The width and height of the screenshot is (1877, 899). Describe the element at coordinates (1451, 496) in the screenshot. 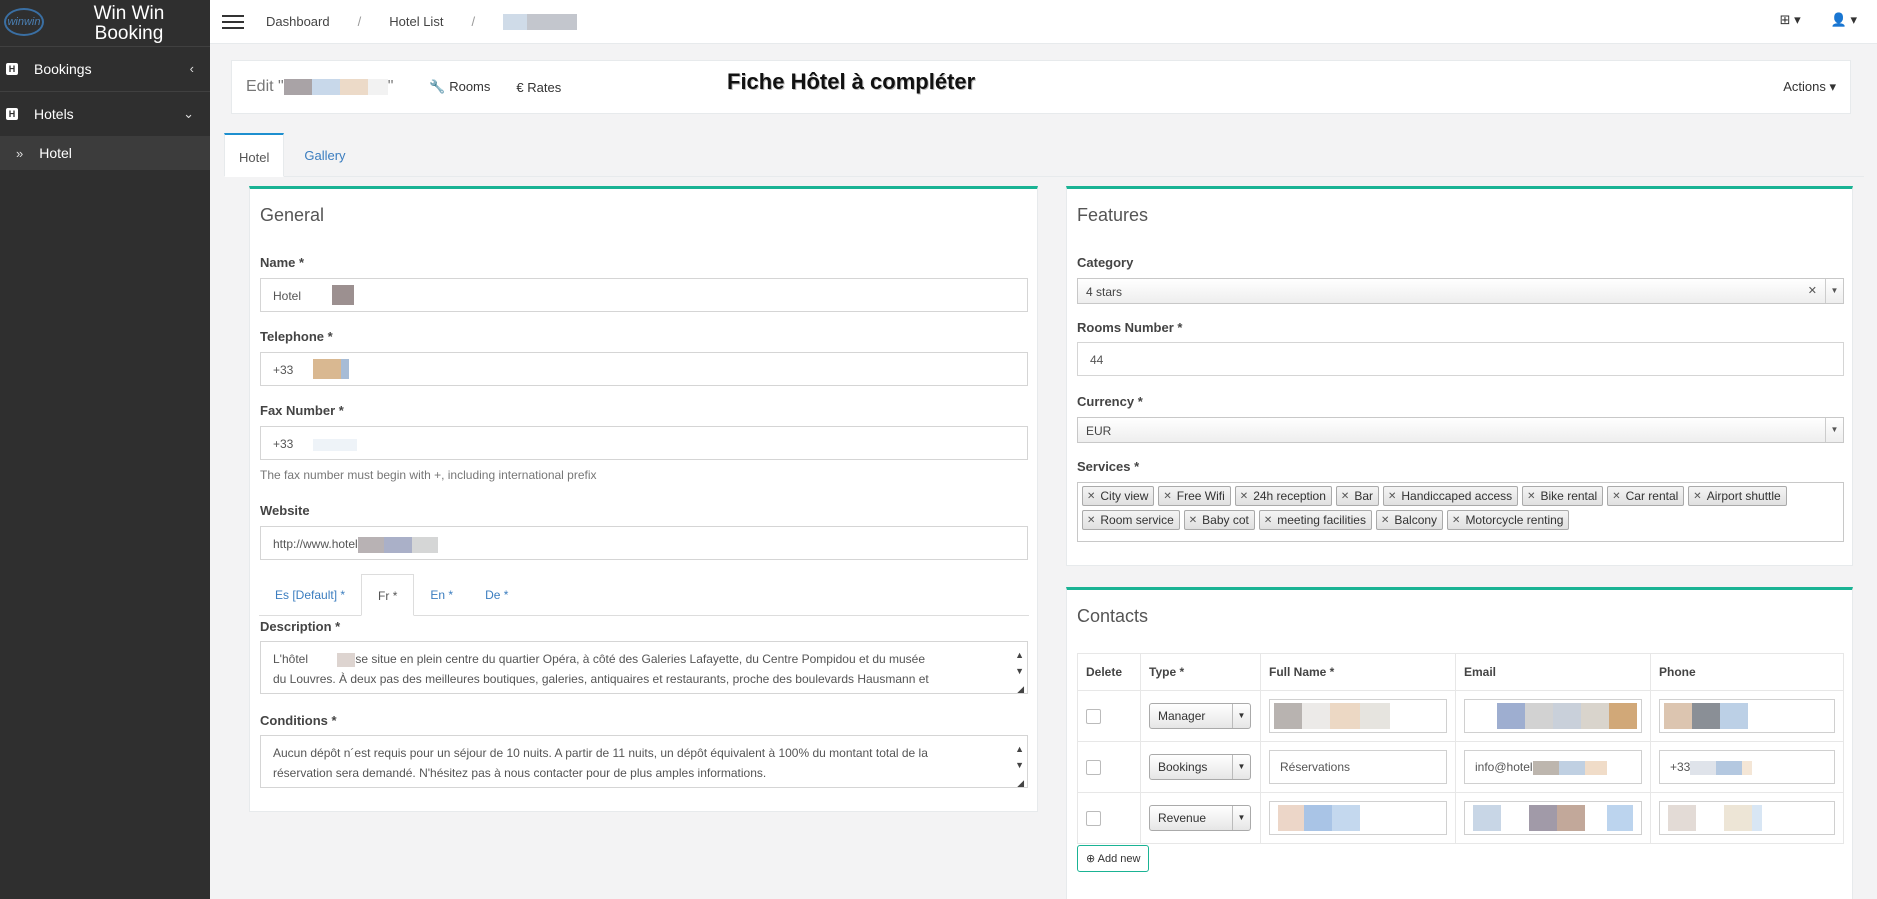

I see `service-tag: ✕ Handiccaped access` at that location.